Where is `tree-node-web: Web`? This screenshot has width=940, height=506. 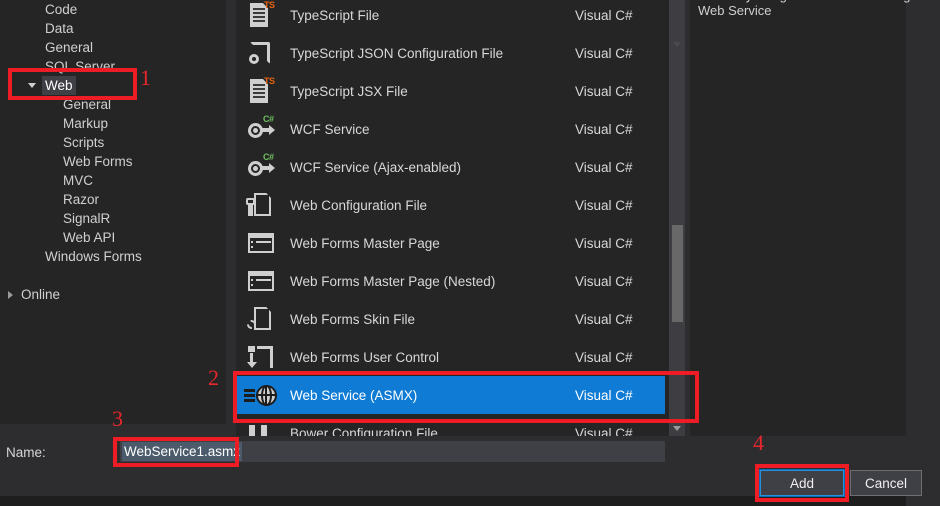
tree-node-web: Web is located at coordinates (113, 85).